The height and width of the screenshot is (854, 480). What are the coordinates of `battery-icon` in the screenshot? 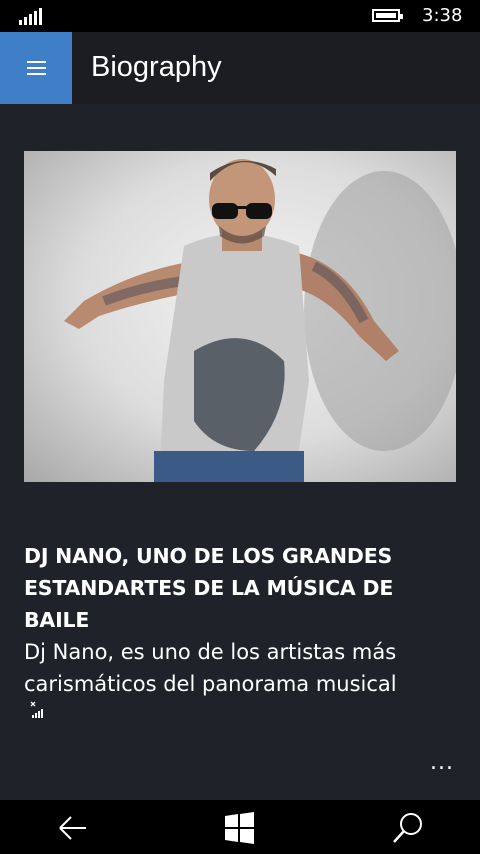 It's located at (387, 15).